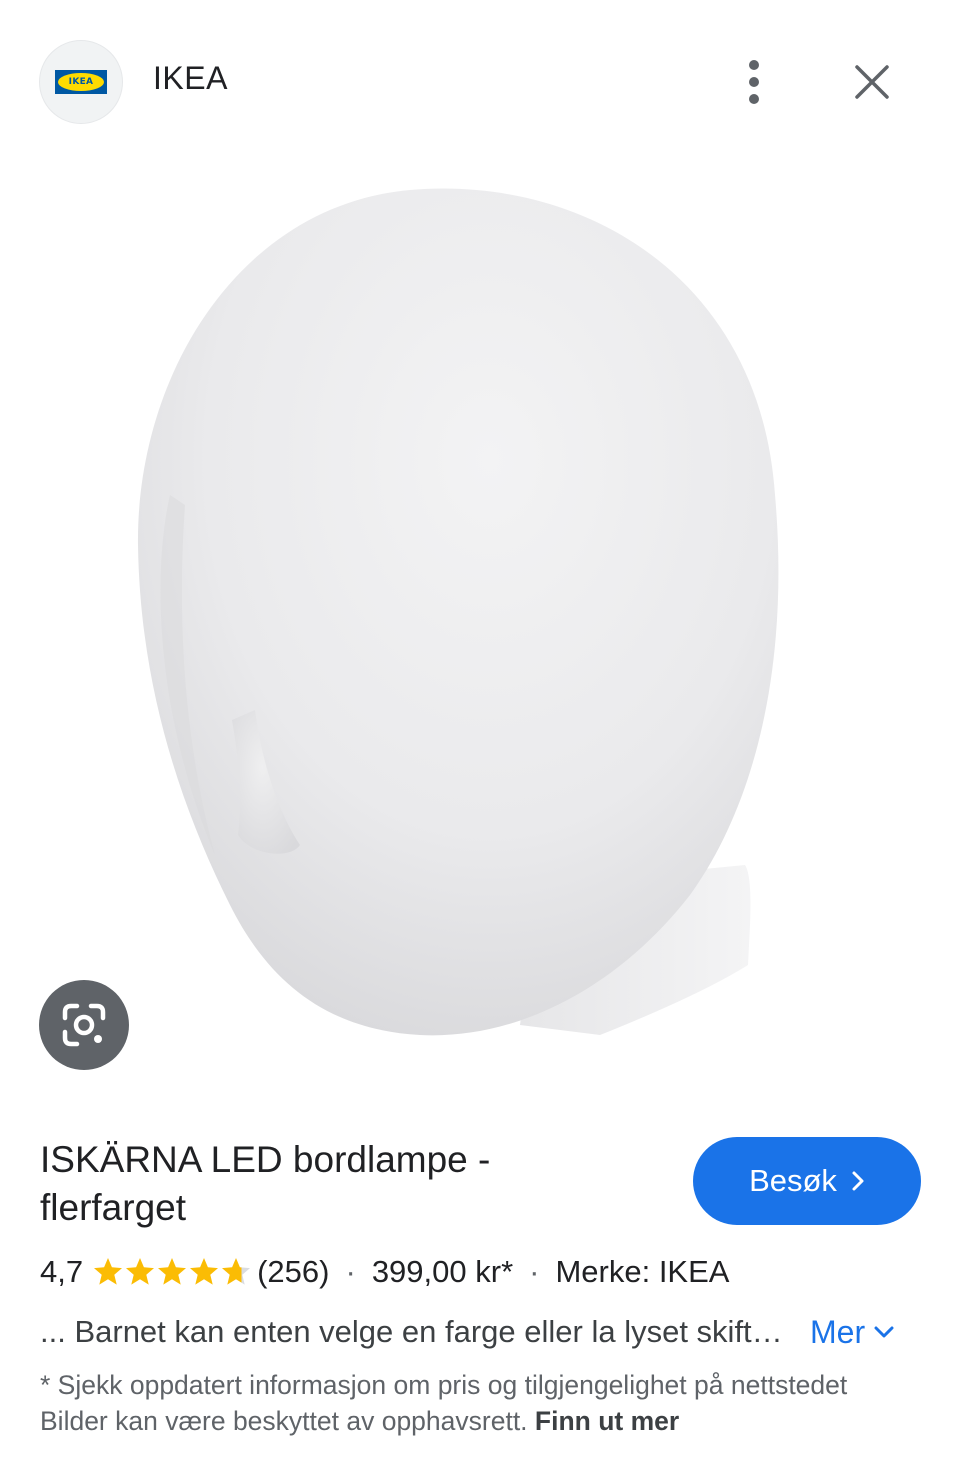 The height and width of the screenshot is (1473, 960). I want to click on visit-button: Besøk, so click(807, 1181).